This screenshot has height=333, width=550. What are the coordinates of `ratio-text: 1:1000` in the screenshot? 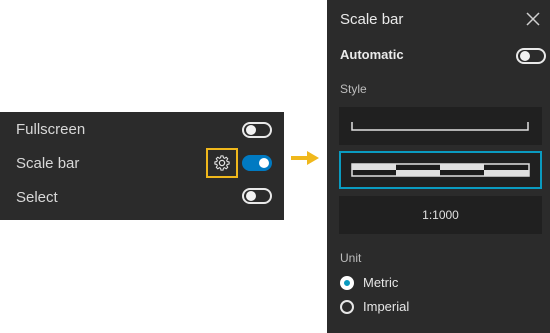 It's located at (440, 215).